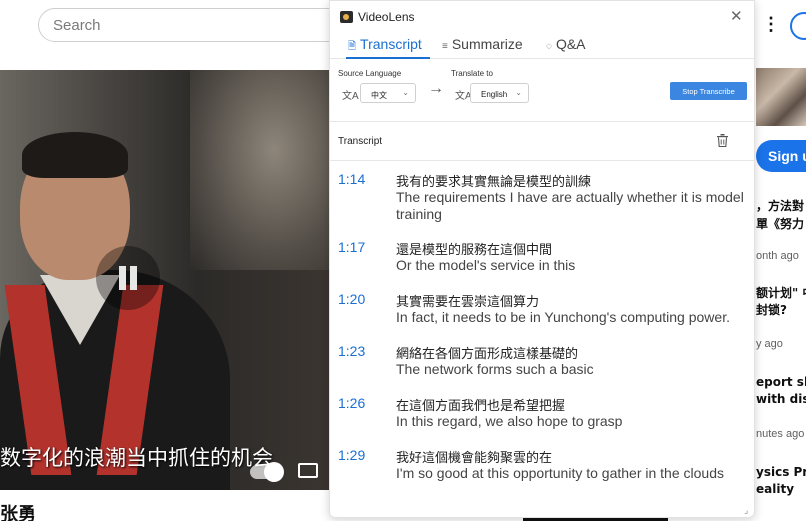 This screenshot has width=806, height=521. What do you see at coordinates (468, 302) in the screenshot?
I see `original-text: 其實需要在雲崇這個算力` at bounding box center [468, 302].